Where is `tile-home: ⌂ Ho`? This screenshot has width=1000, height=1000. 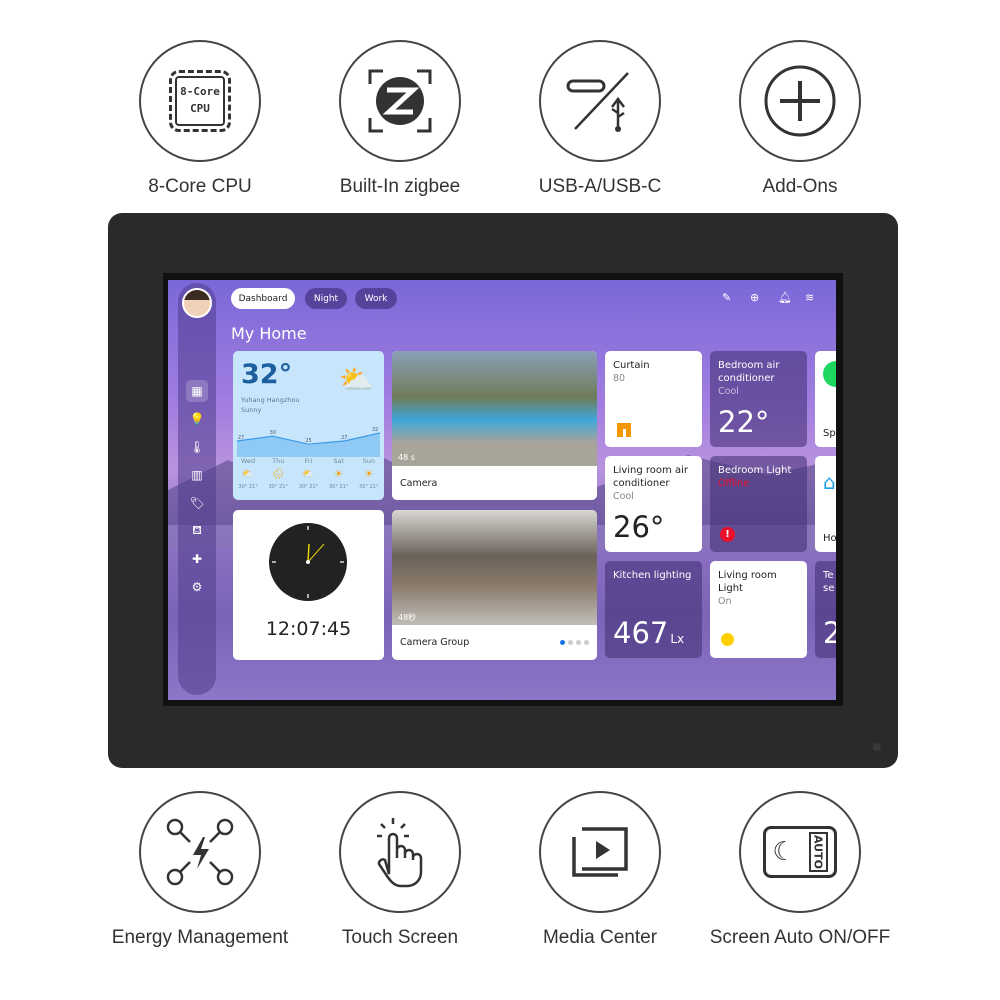
tile-home: ⌂ Ho is located at coordinates (825, 504).